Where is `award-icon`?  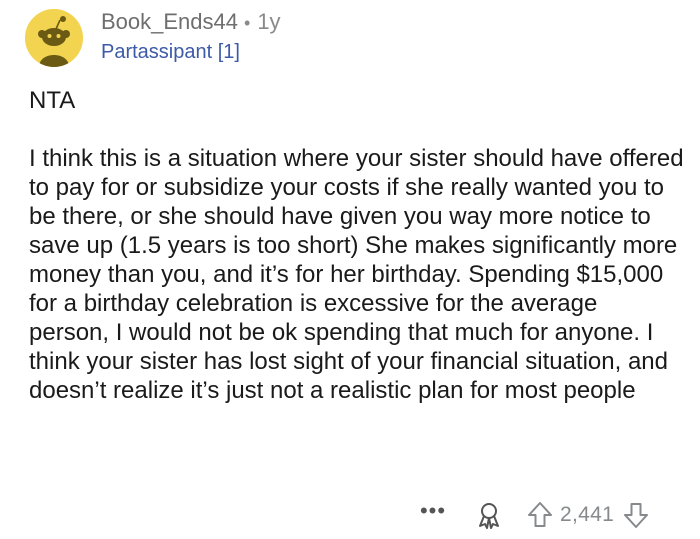
award-icon is located at coordinates (489, 515).